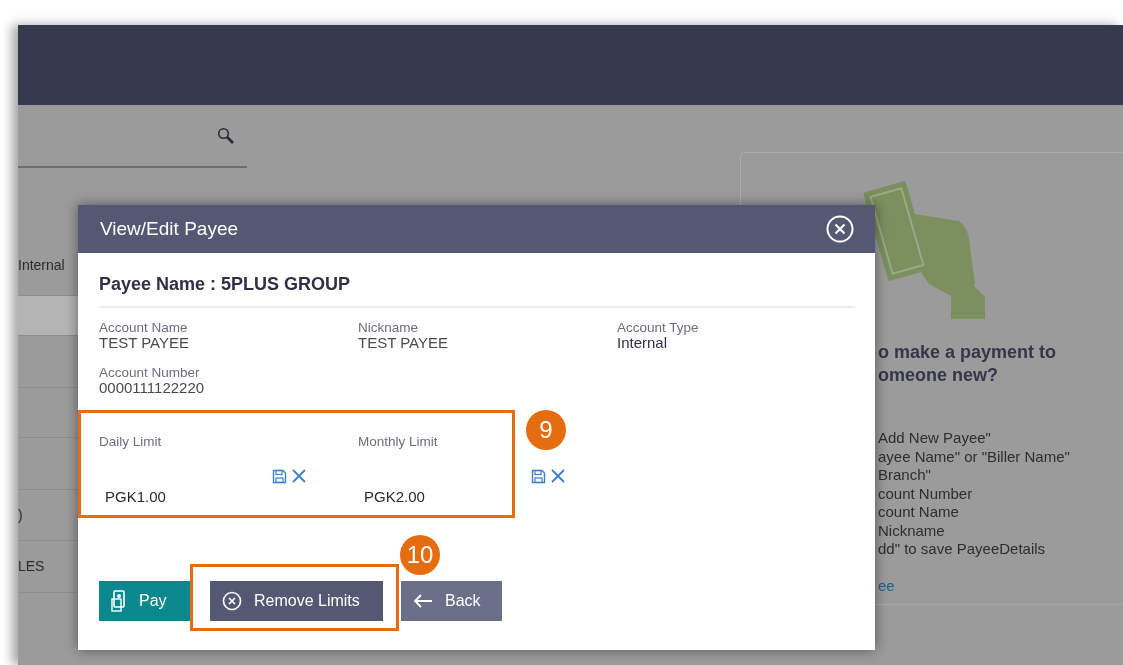  I want to click on field-label: Account Number, so click(149, 372).